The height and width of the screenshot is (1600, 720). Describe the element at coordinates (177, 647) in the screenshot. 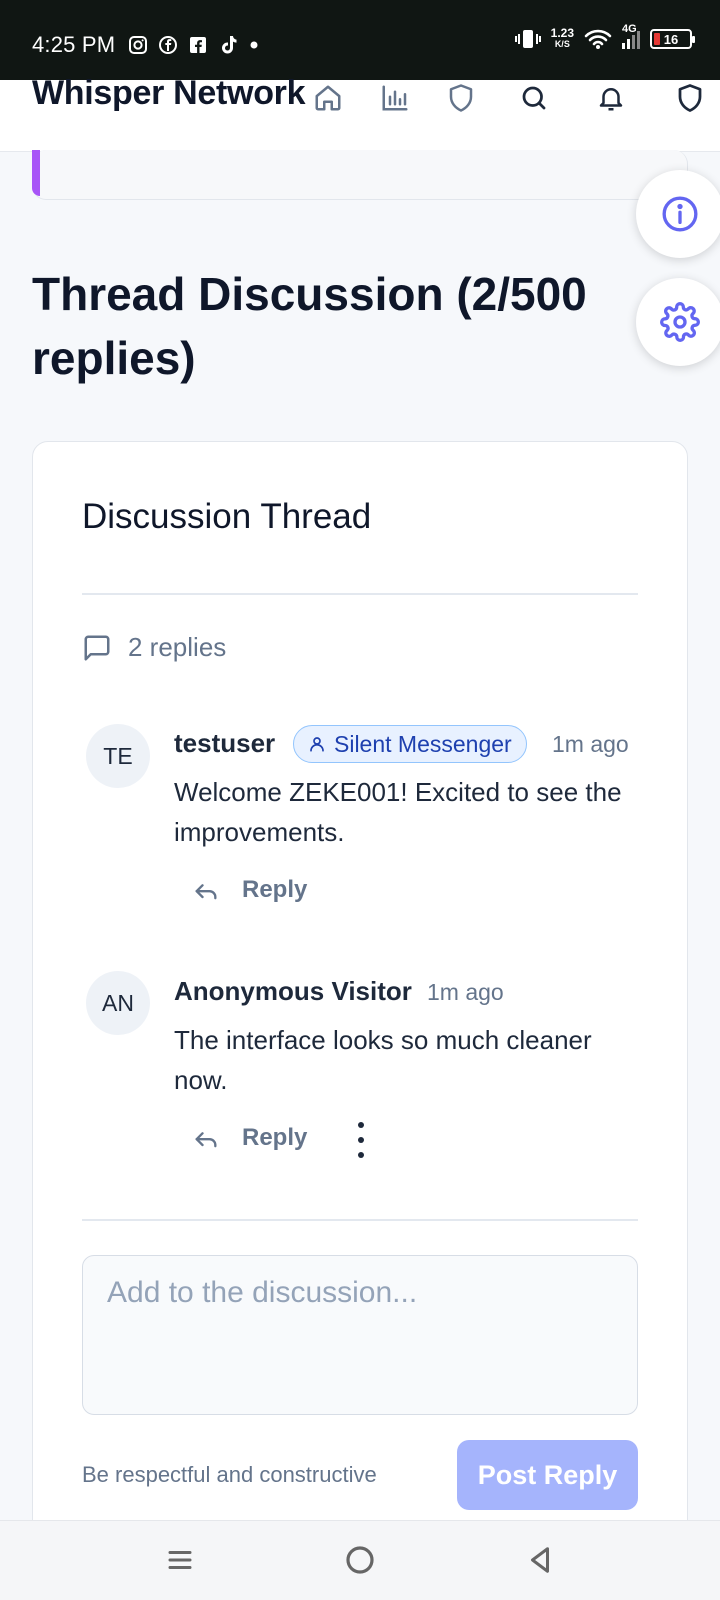

I see `reply-count-label: 2 replies` at that location.